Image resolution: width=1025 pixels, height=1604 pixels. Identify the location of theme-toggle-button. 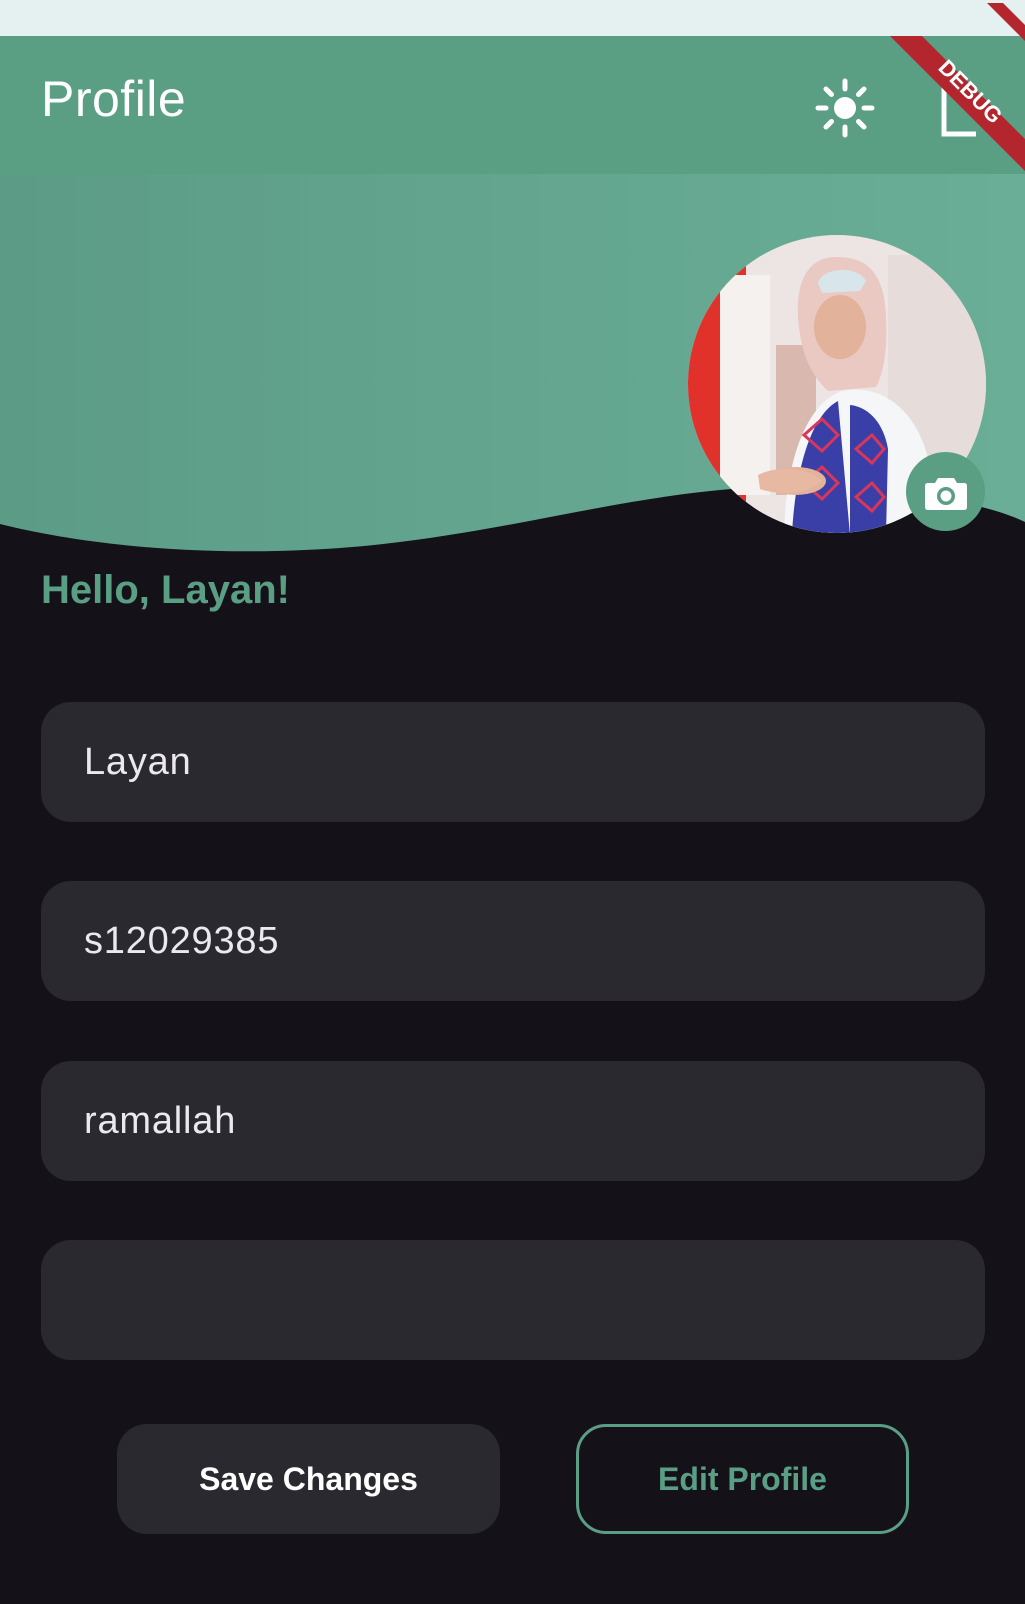
(845, 108).